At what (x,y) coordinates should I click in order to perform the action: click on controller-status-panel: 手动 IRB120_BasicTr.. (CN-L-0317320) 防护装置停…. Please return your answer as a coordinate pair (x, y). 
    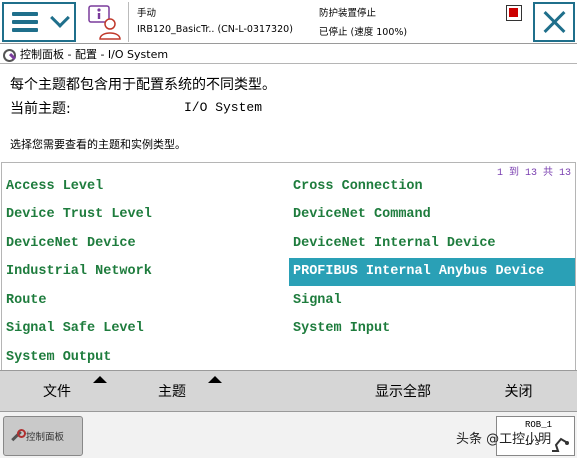
    Looking at the image, I should click on (327, 22).